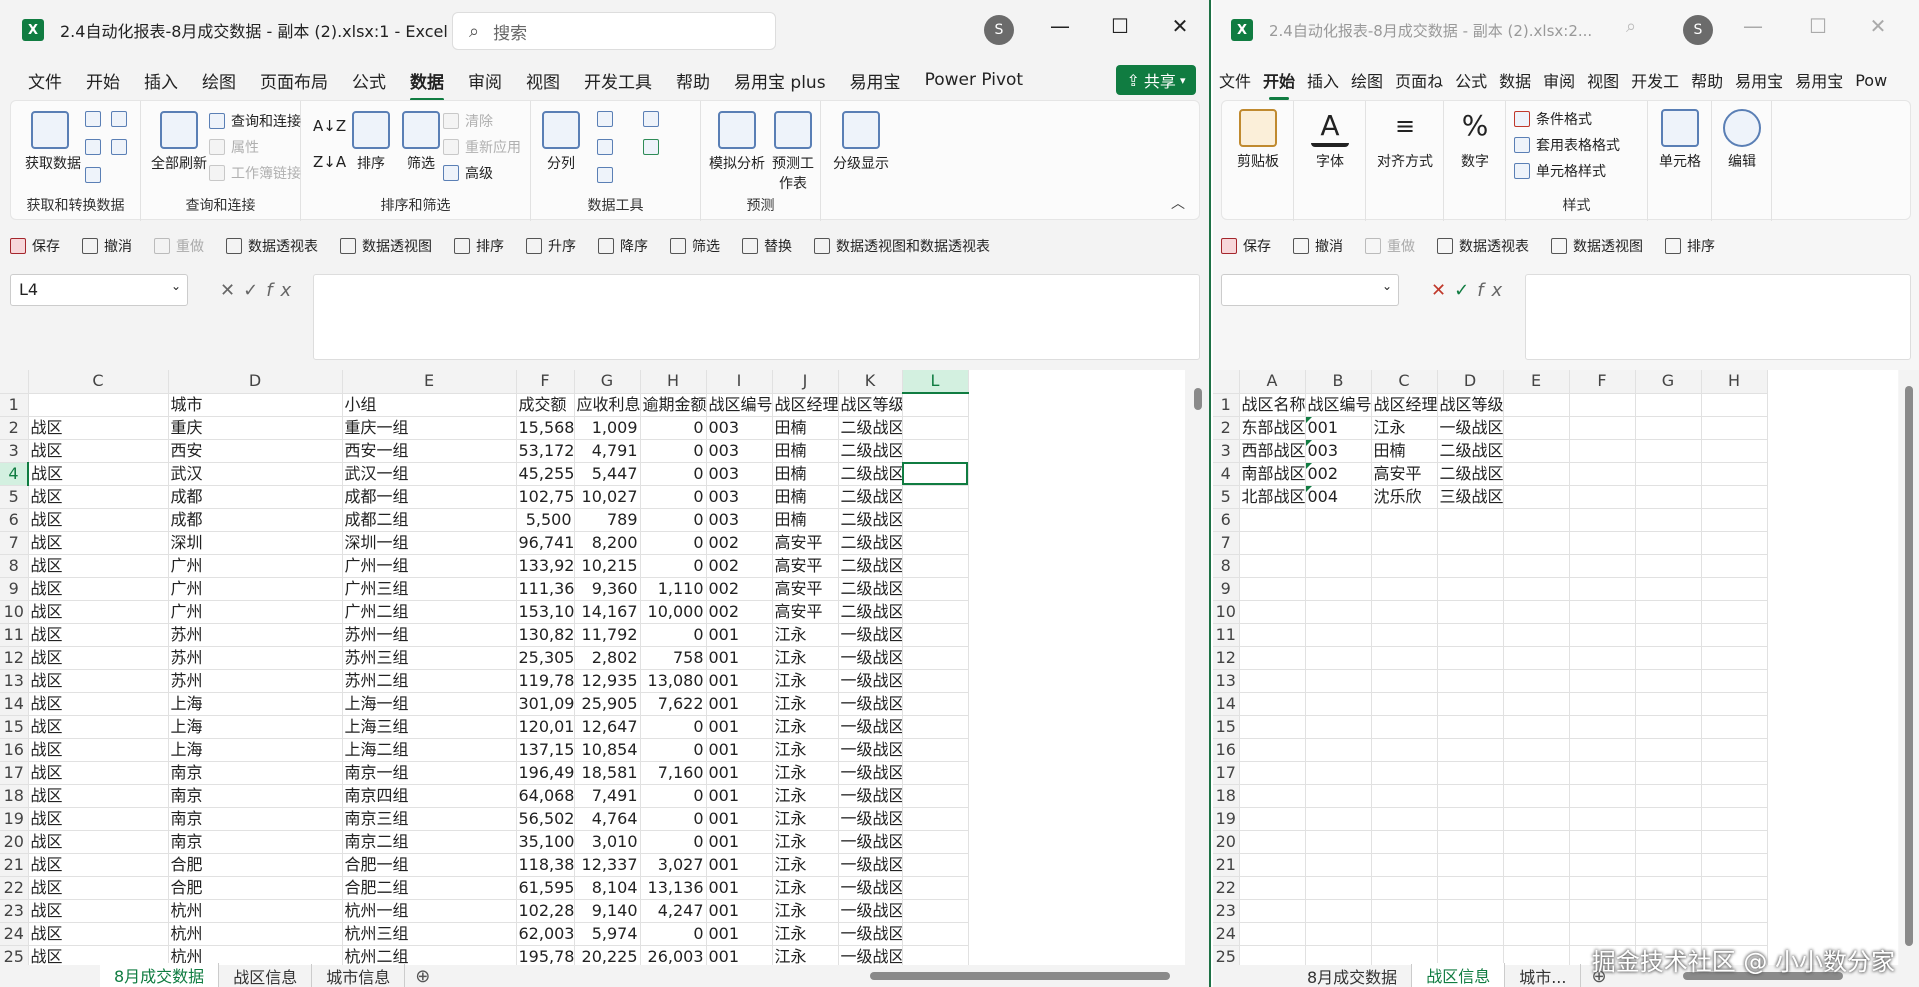 The image size is (1919, 987). I want to click on cell: 789, so click(607, 520).